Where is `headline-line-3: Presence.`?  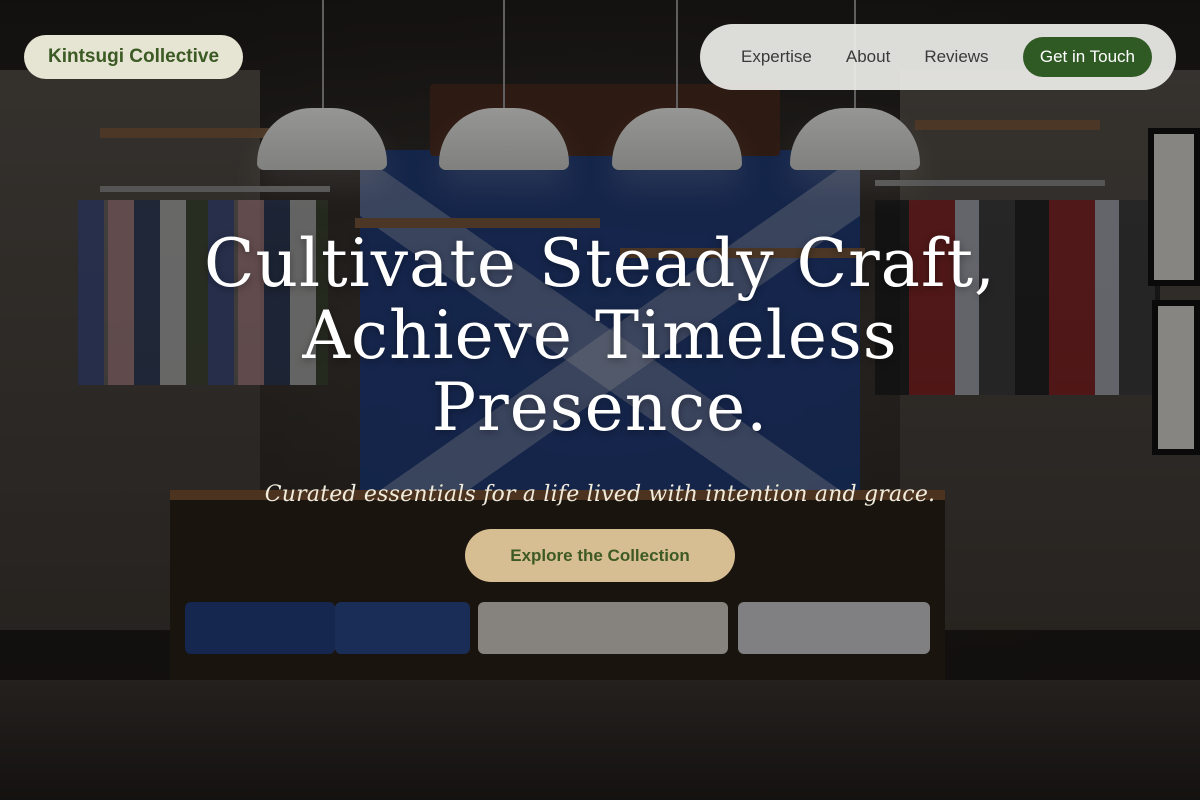 headline-line-3: Presence. is located at coordinates (600, 407).